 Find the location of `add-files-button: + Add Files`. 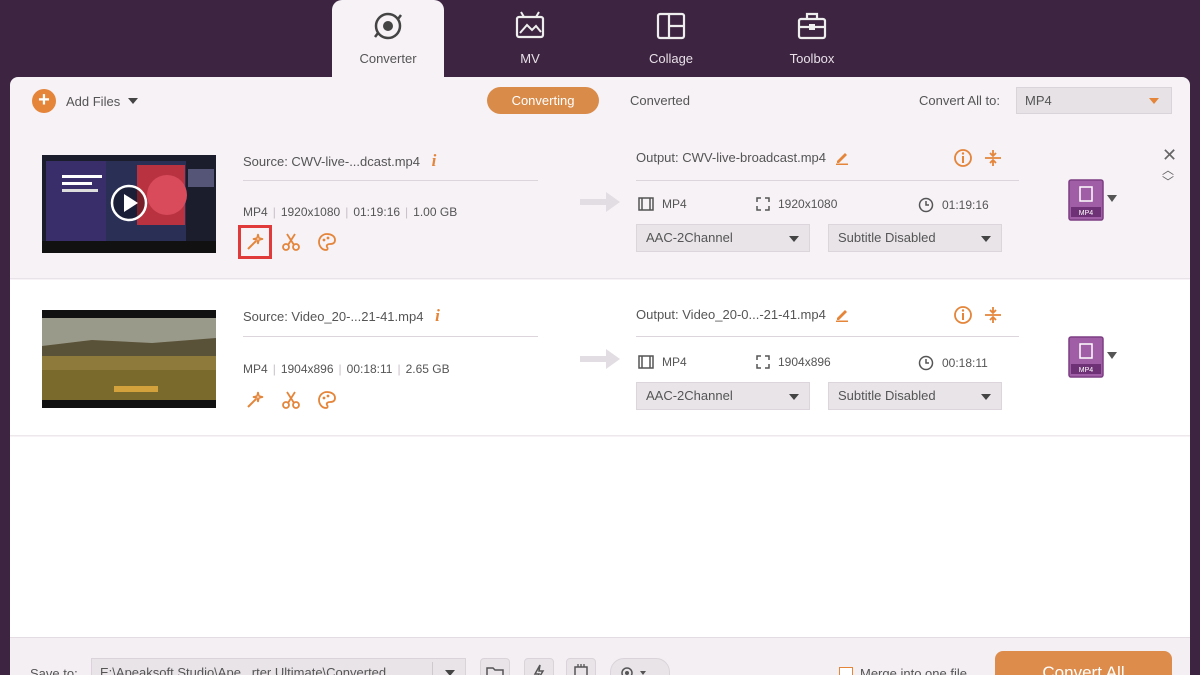

add-files-button: + Add Files is located at coordinates (85, 101).